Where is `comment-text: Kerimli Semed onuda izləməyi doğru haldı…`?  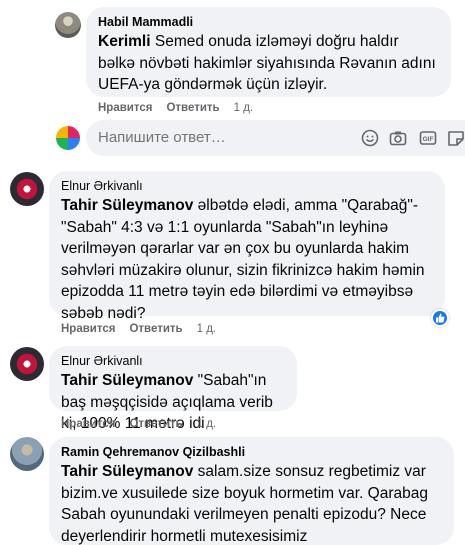 comment-text: Kerimli Semed onuda izləməyi doğru haldı… is located at coordinates (267, 63).